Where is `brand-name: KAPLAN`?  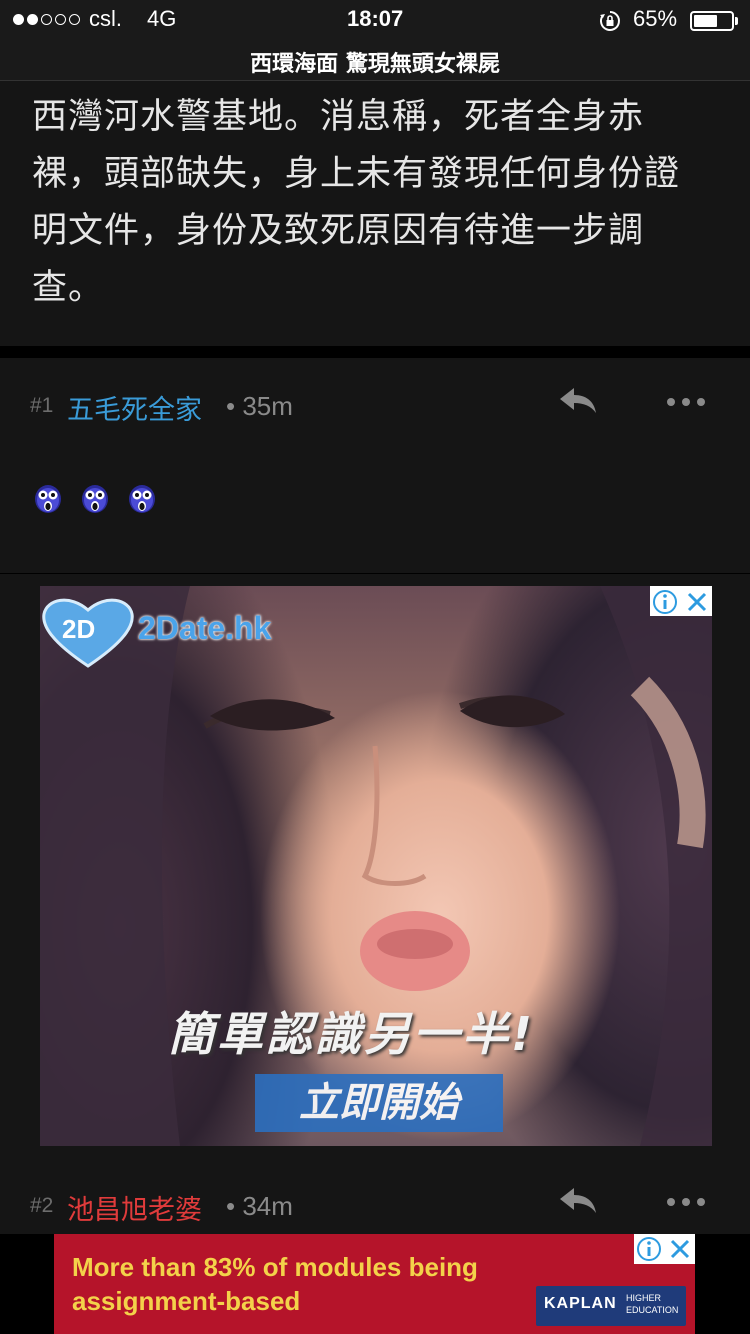 brand-name: KAPLAN is located at coordinates (580, 1303).